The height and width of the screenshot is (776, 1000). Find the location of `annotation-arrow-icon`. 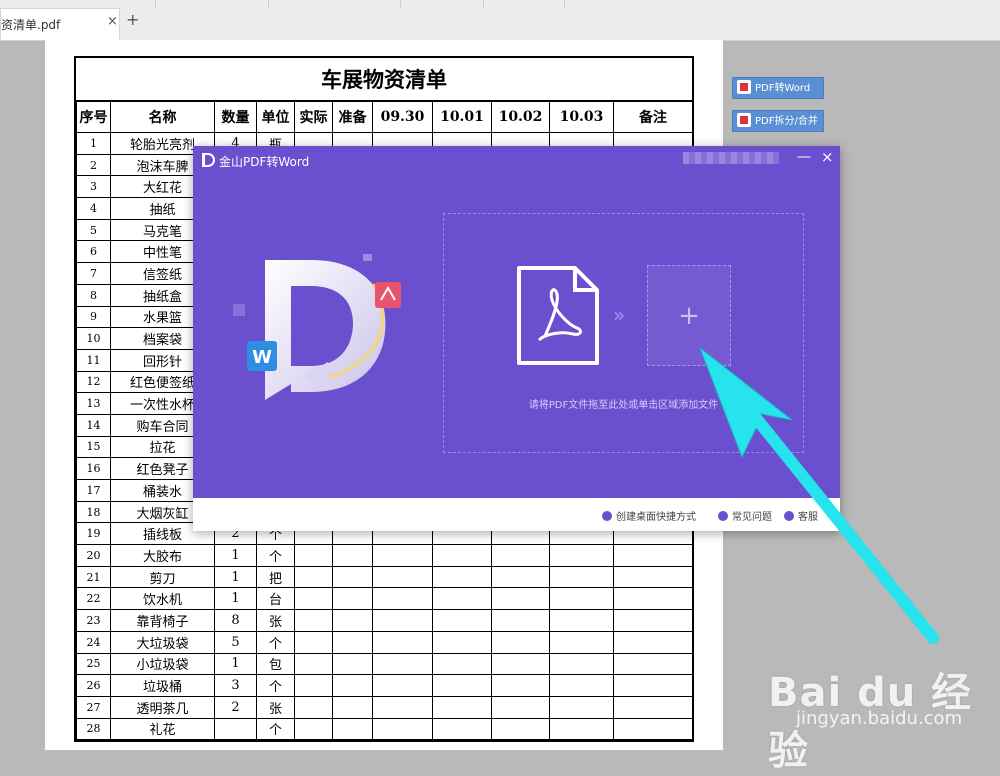

annotation-arrow-icon is located at coordinates (818, 495).